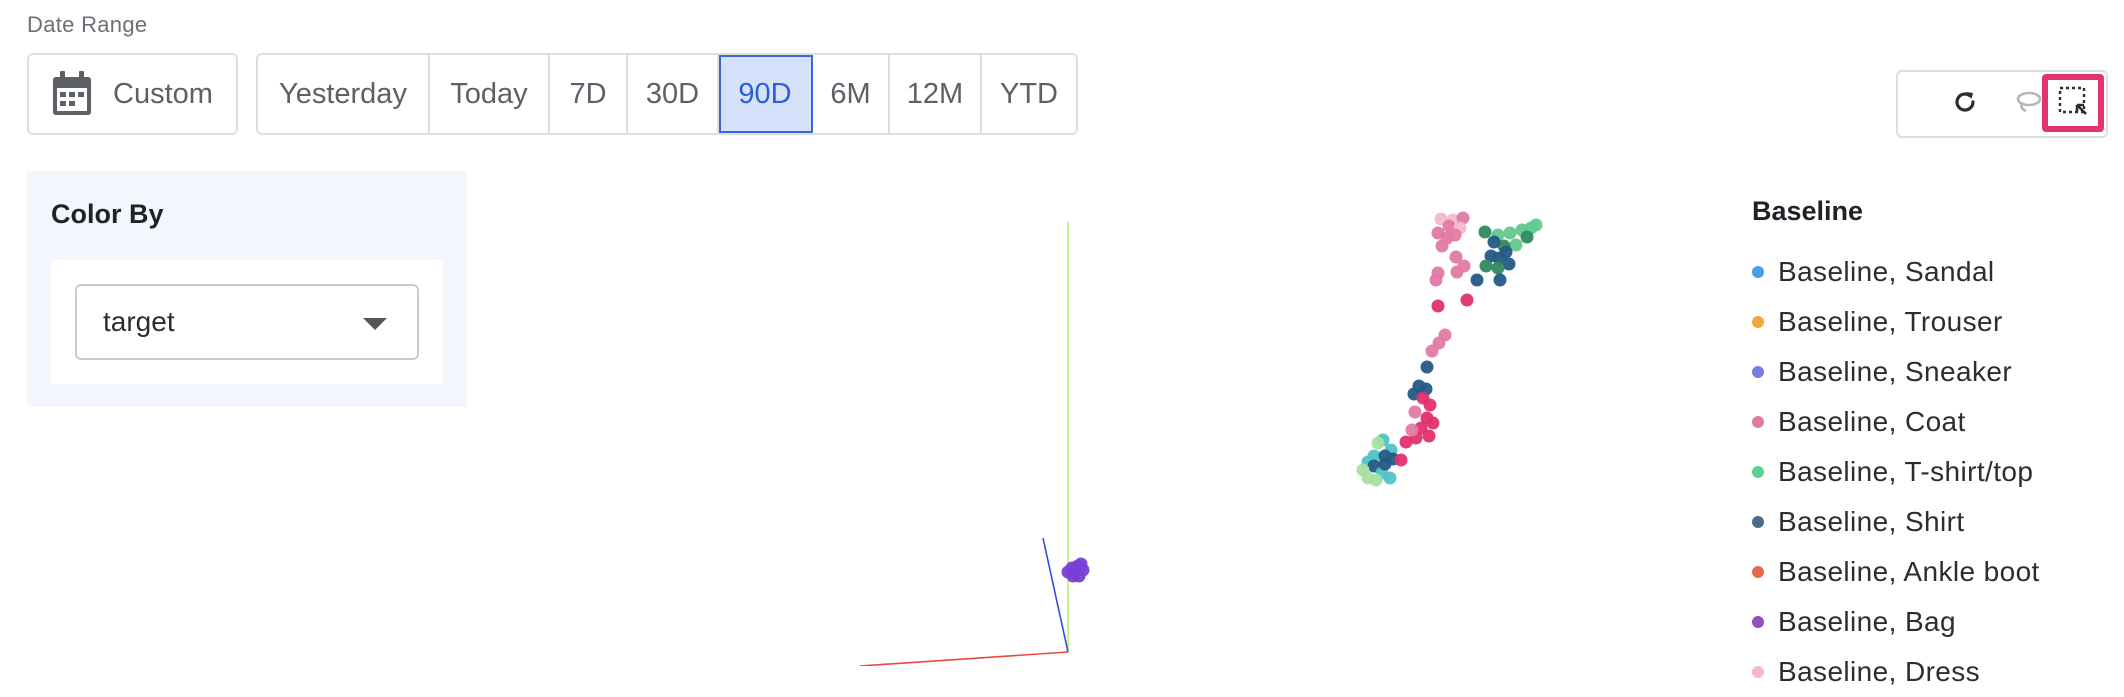 Image resolution: width=2124 pixels, height=697 pixels. What do you see at coordinates (964, 658) in the screenshot?
I see `x-axis-line` at bounding box center [964, 658].